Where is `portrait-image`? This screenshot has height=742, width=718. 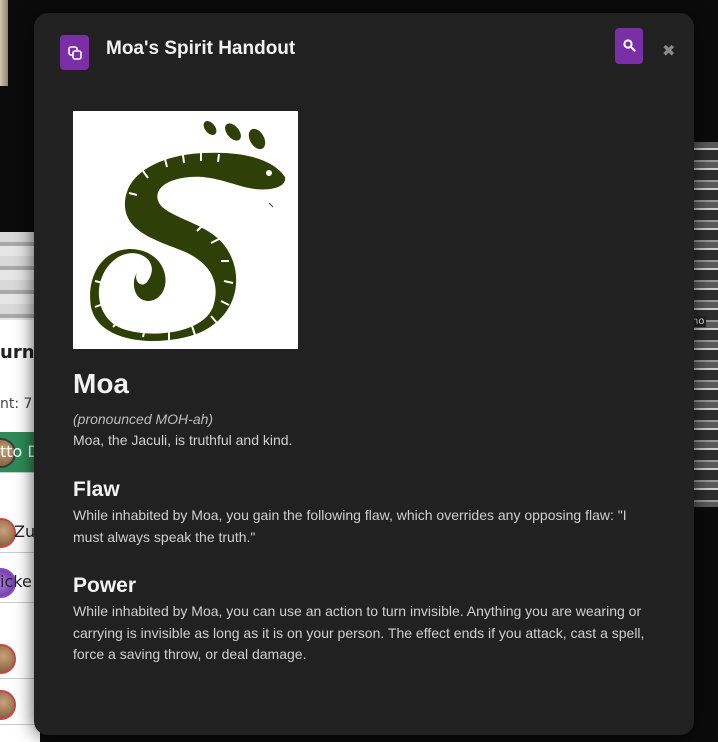 portrait-image is located at coordinates (185, 230).